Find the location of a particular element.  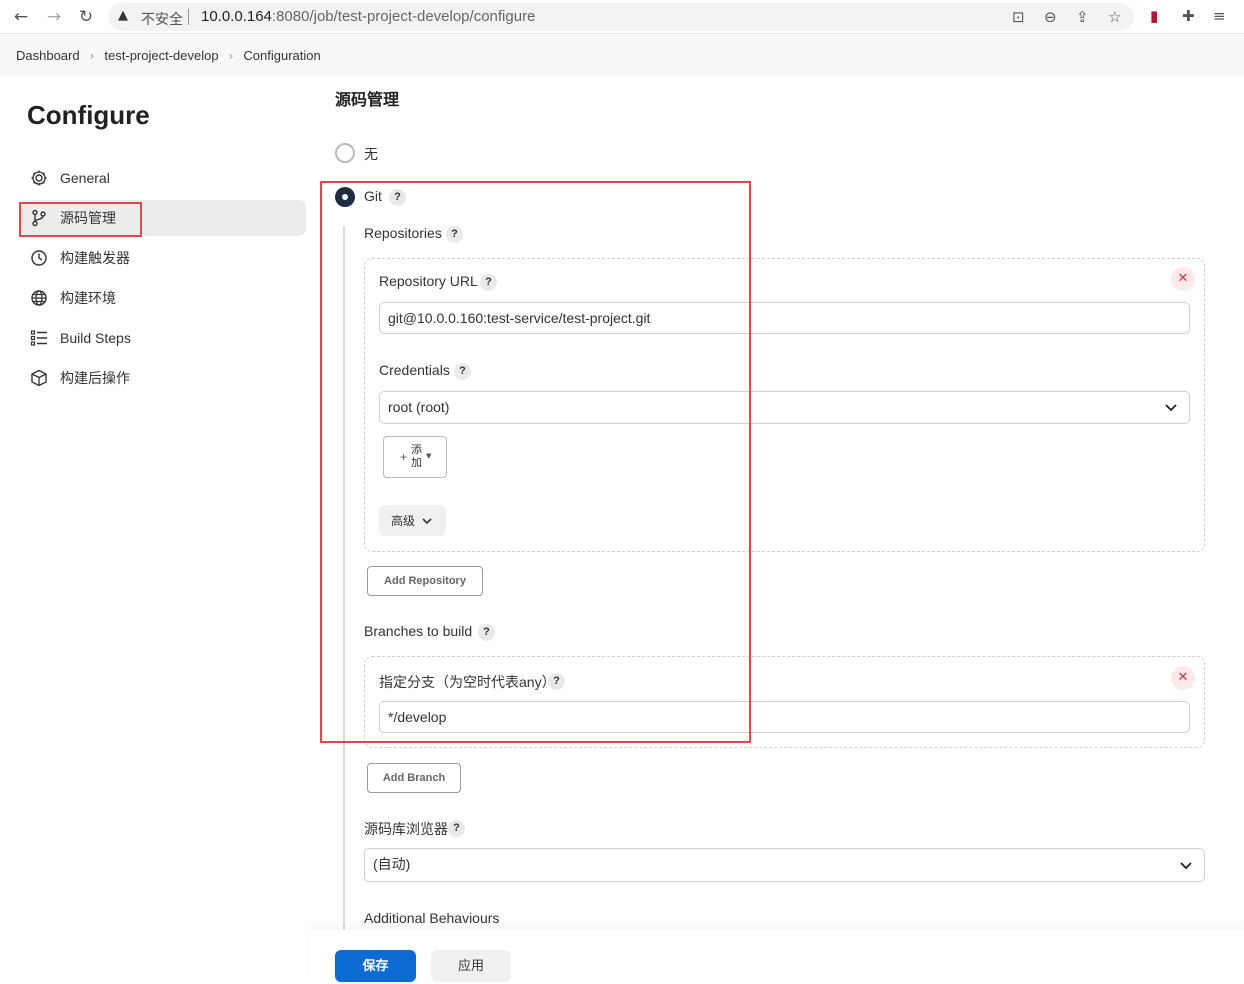

bookmark-extension-icon: ▮ is located at coordinates (1154, 16).